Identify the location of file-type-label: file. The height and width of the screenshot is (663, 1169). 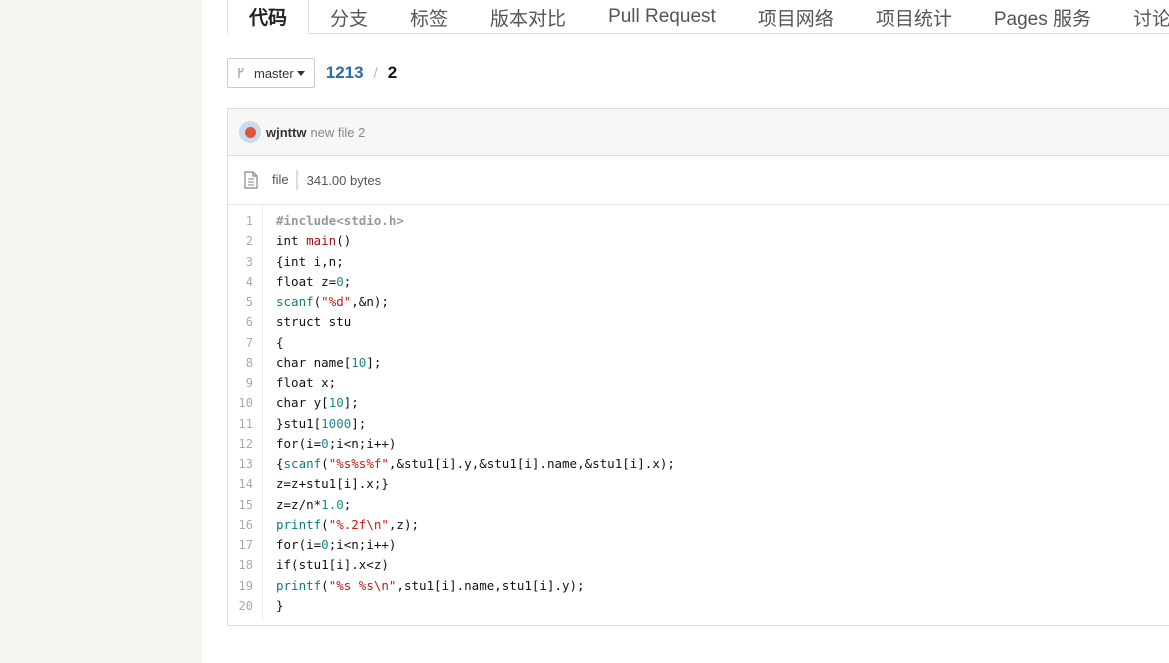
(285, 180).